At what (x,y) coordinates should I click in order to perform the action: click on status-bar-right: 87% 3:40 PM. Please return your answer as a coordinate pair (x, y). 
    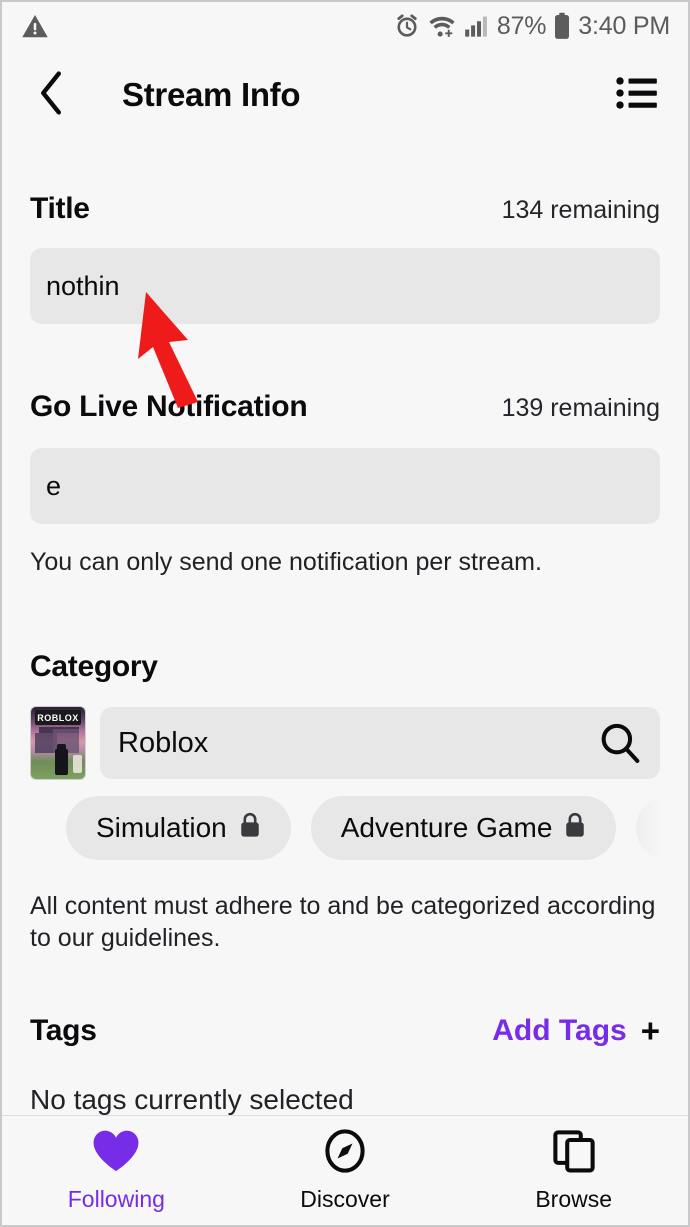
    Looking at the image, I should click on (532, 26).